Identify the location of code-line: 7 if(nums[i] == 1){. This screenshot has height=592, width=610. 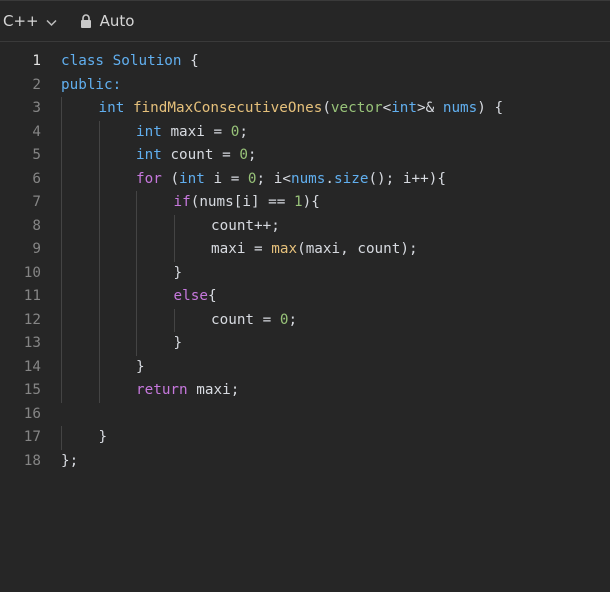
(305, 203).